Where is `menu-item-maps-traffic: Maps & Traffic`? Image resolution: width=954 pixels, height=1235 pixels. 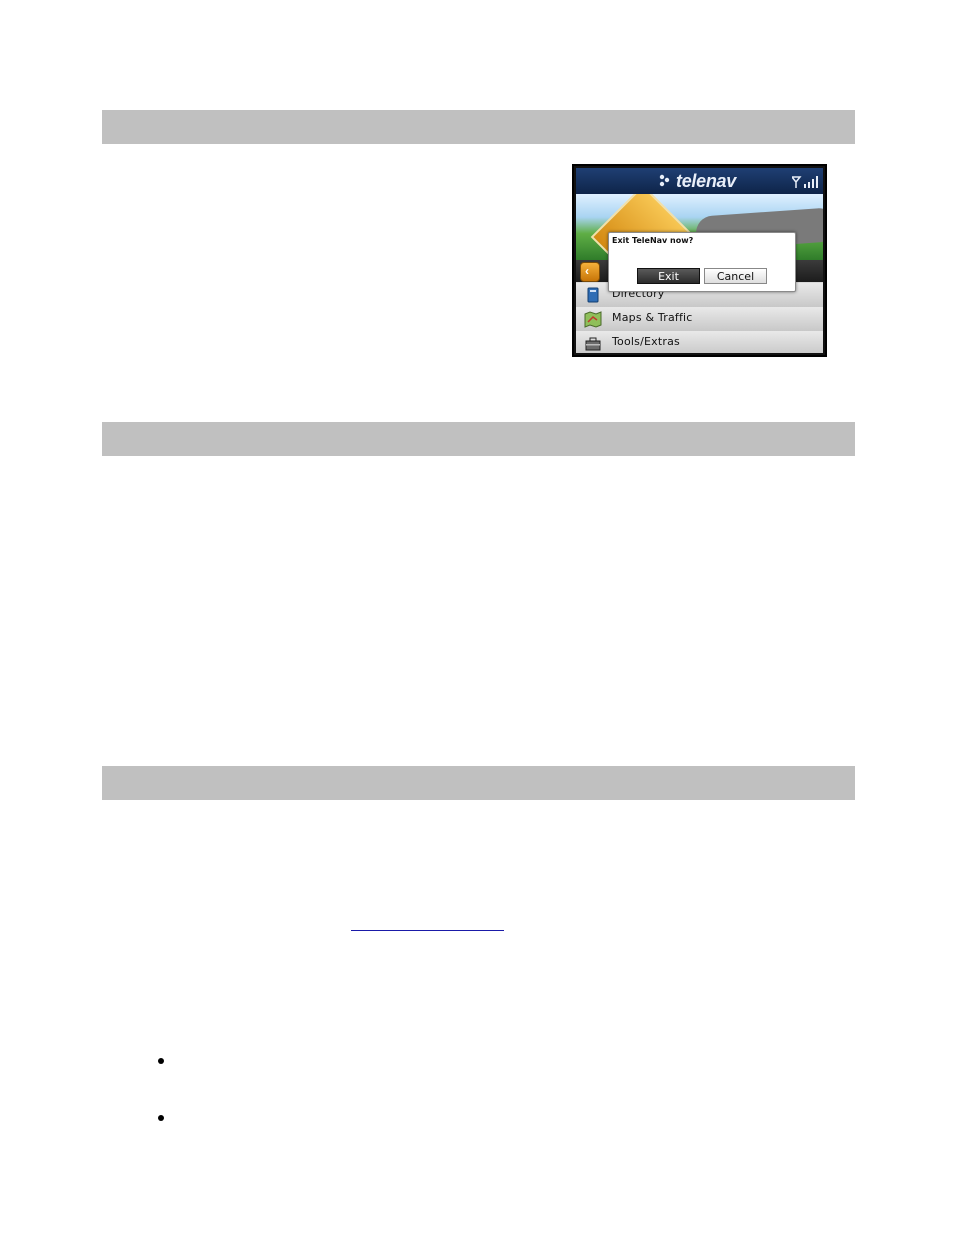
menu-item-maps-traffic: Maps & Traffic is located at coordinates (699, 319).